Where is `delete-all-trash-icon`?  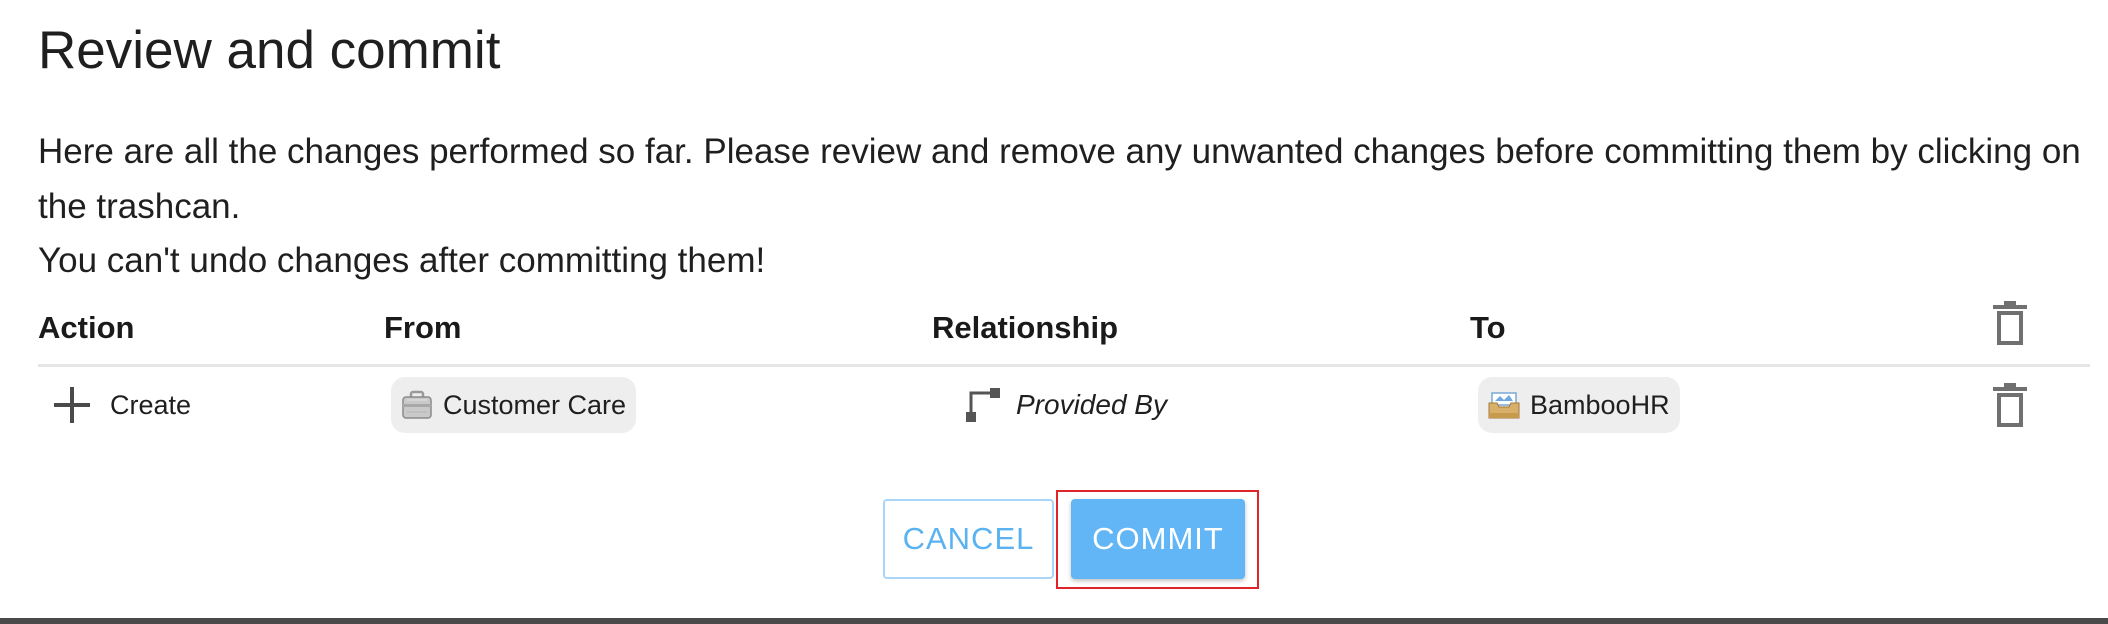 delete-all-trash-icon is located at coordinates (2010, 323).